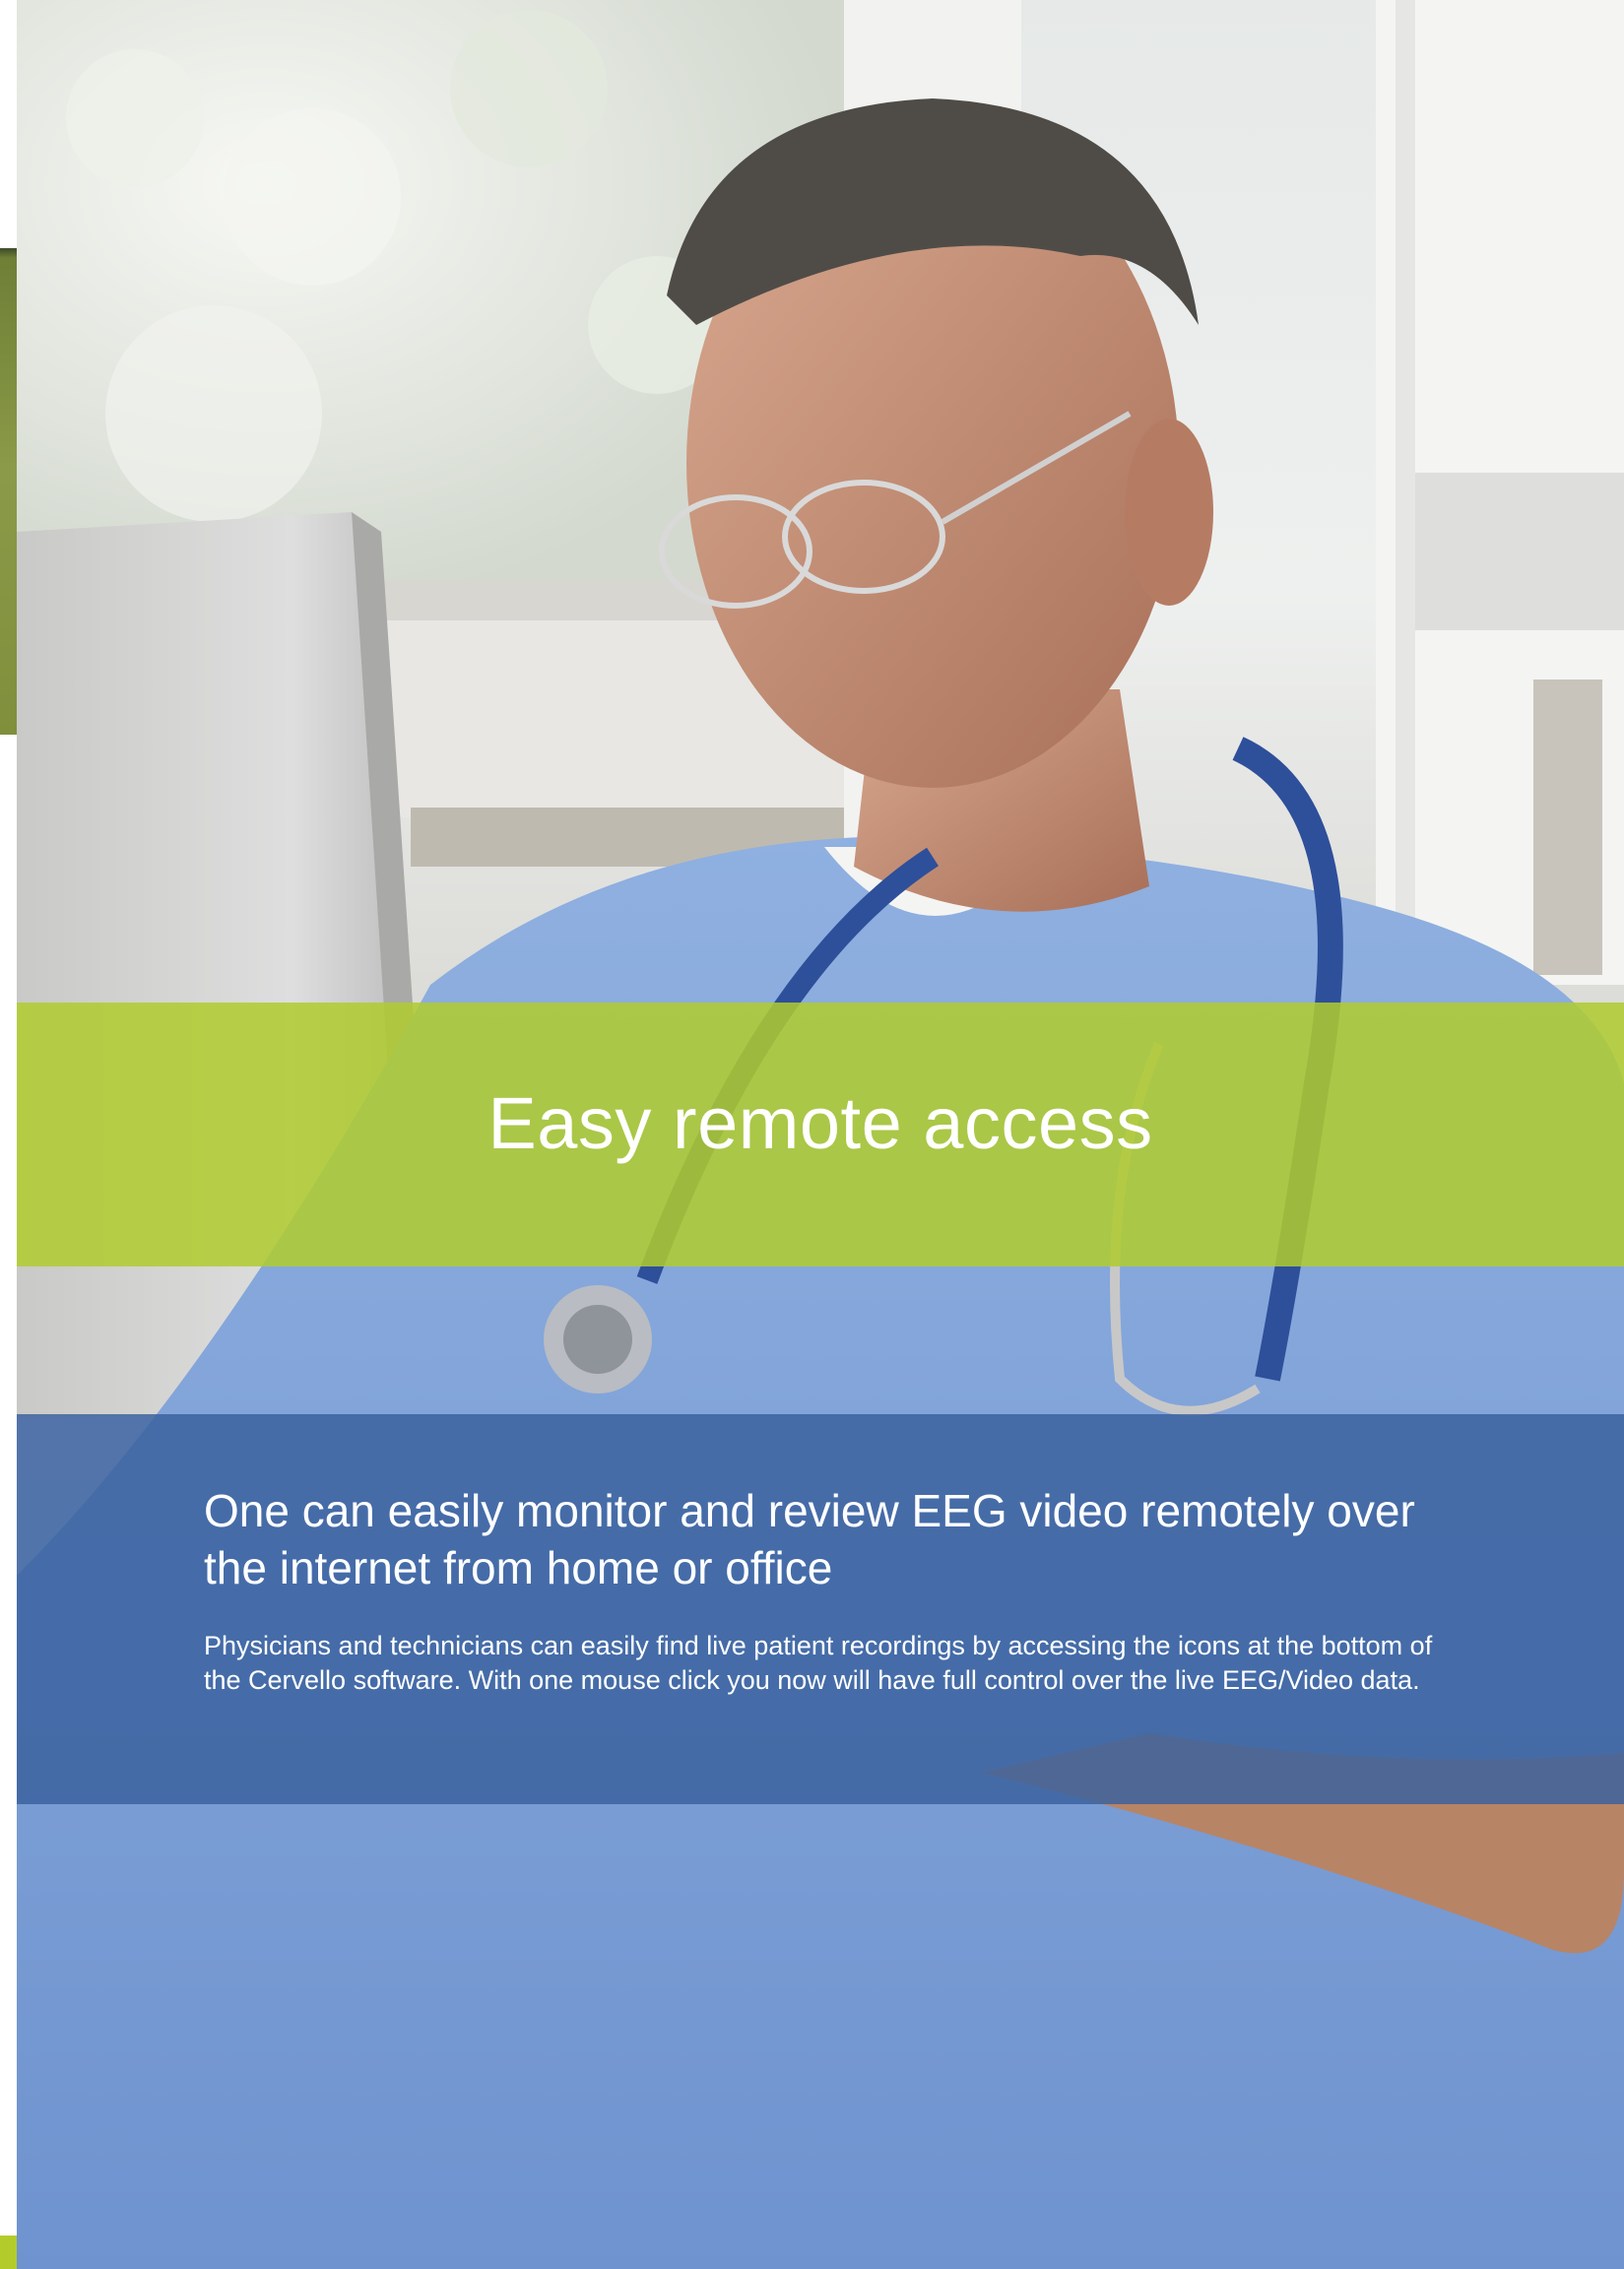  What do you see at coordinates (9, 2252) in the screenshot?
I see `previous-page-green-edge` at bounding box center [9, 2252].